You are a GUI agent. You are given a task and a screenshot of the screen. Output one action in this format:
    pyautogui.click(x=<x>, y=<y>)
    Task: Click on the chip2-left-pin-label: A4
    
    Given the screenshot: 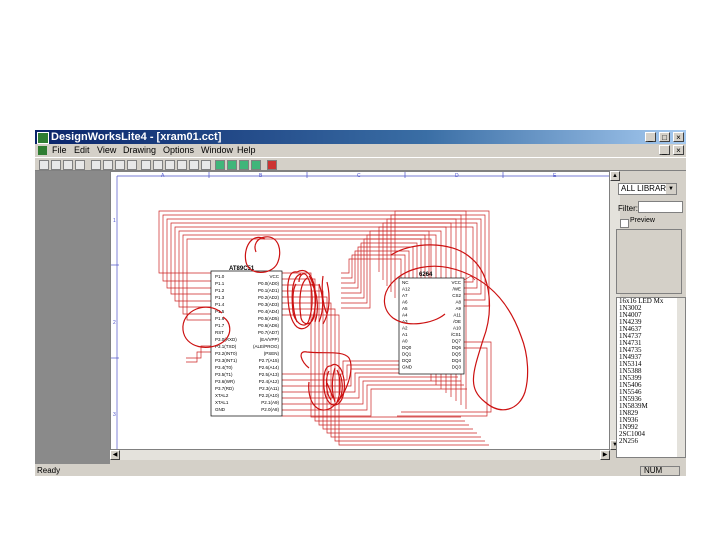 What is the action you would take?
    pyautogui.click(x=405, y=315)
    